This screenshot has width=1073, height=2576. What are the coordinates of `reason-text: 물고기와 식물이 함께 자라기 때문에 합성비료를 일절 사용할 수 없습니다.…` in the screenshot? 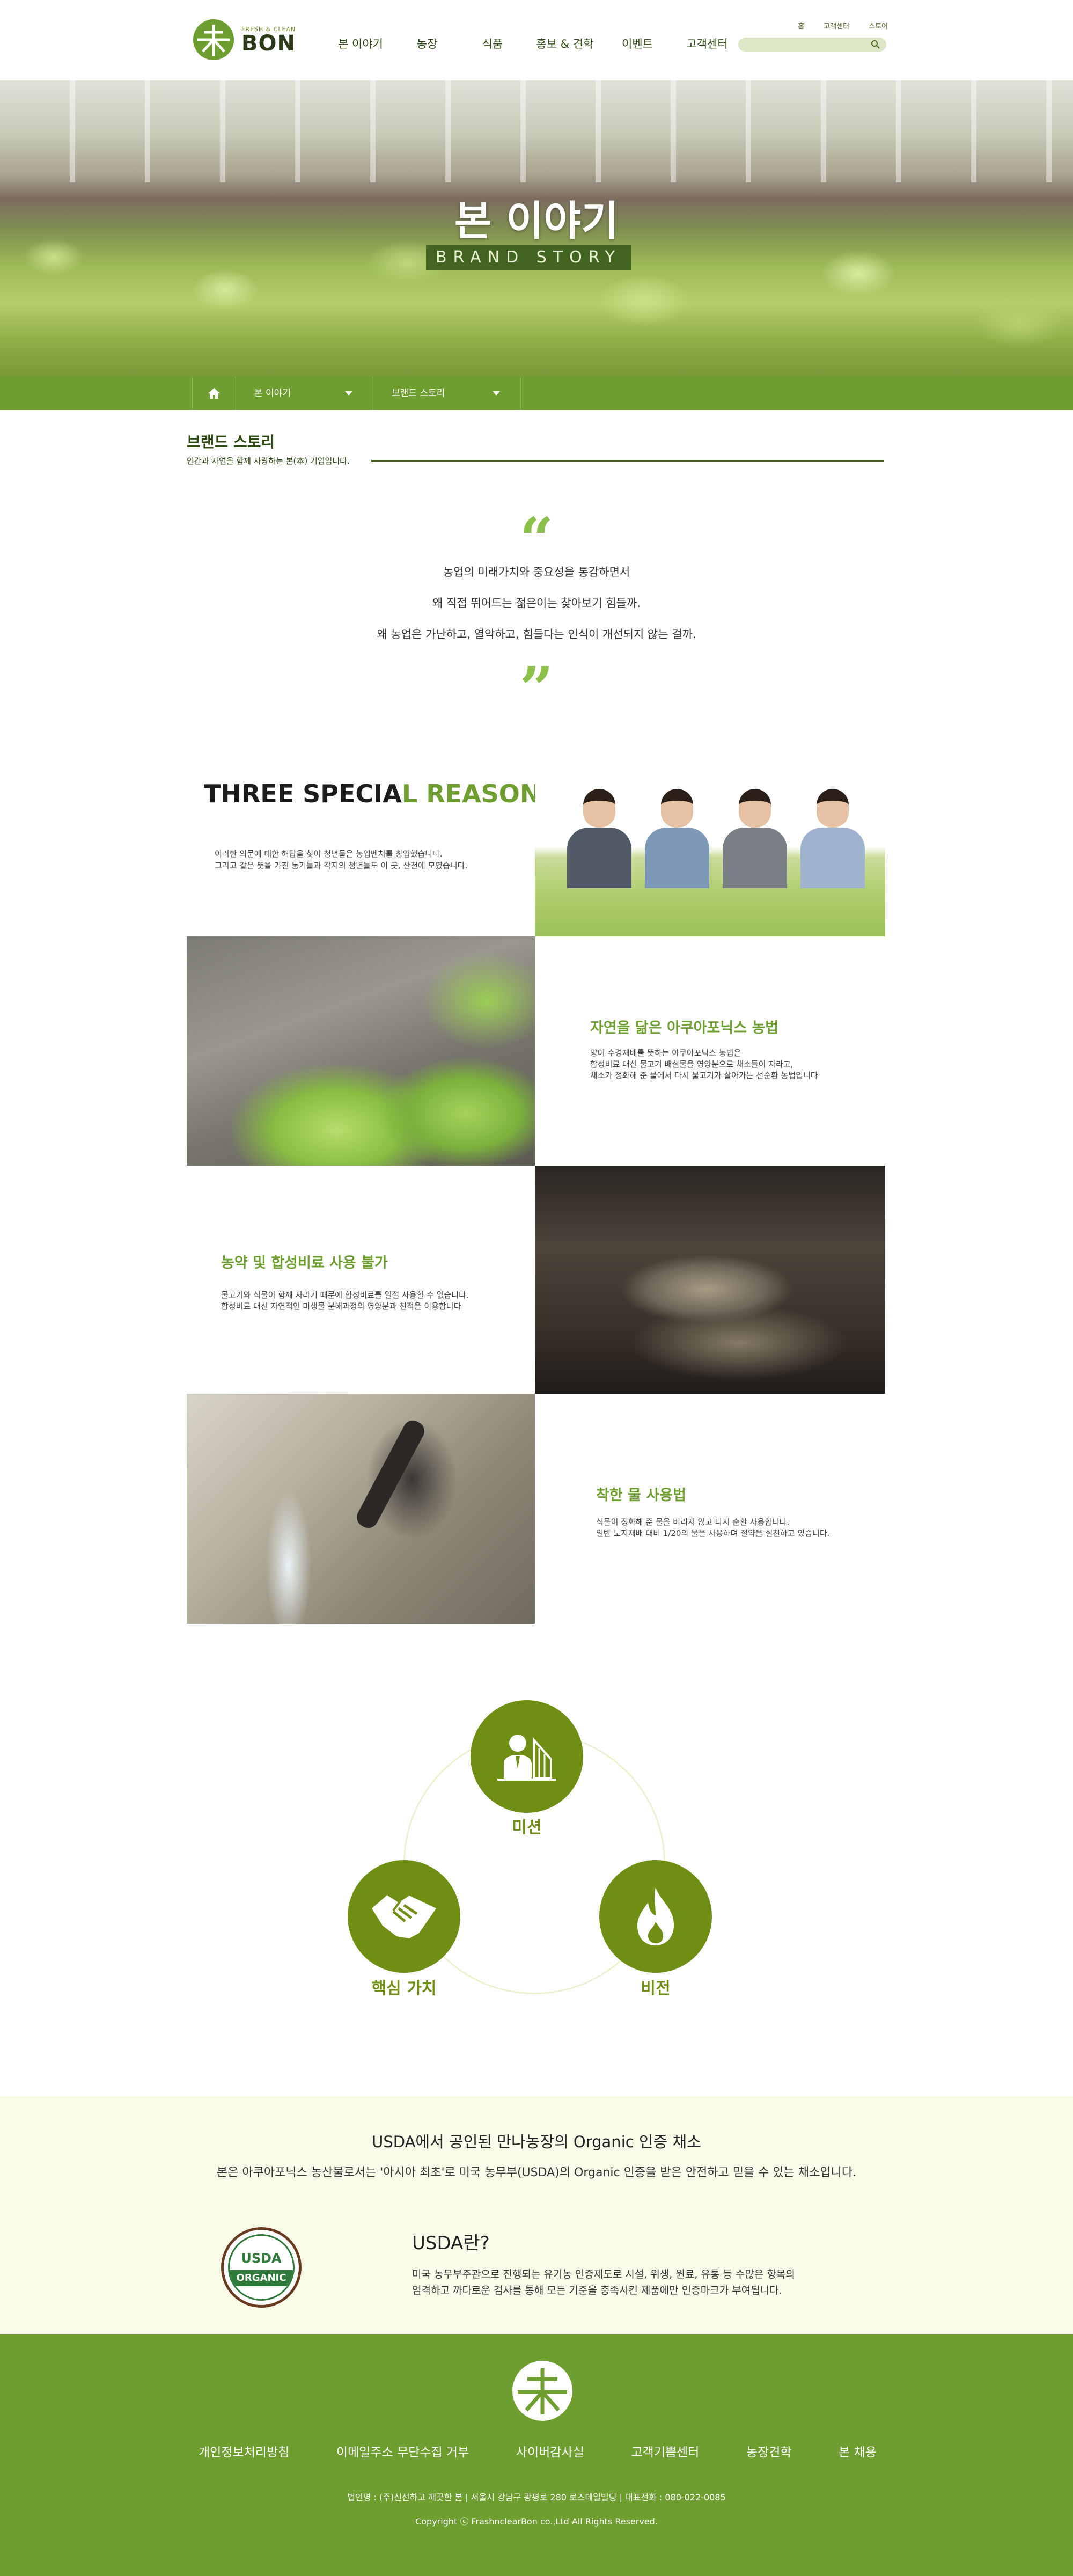 It's located at (345, 1301).